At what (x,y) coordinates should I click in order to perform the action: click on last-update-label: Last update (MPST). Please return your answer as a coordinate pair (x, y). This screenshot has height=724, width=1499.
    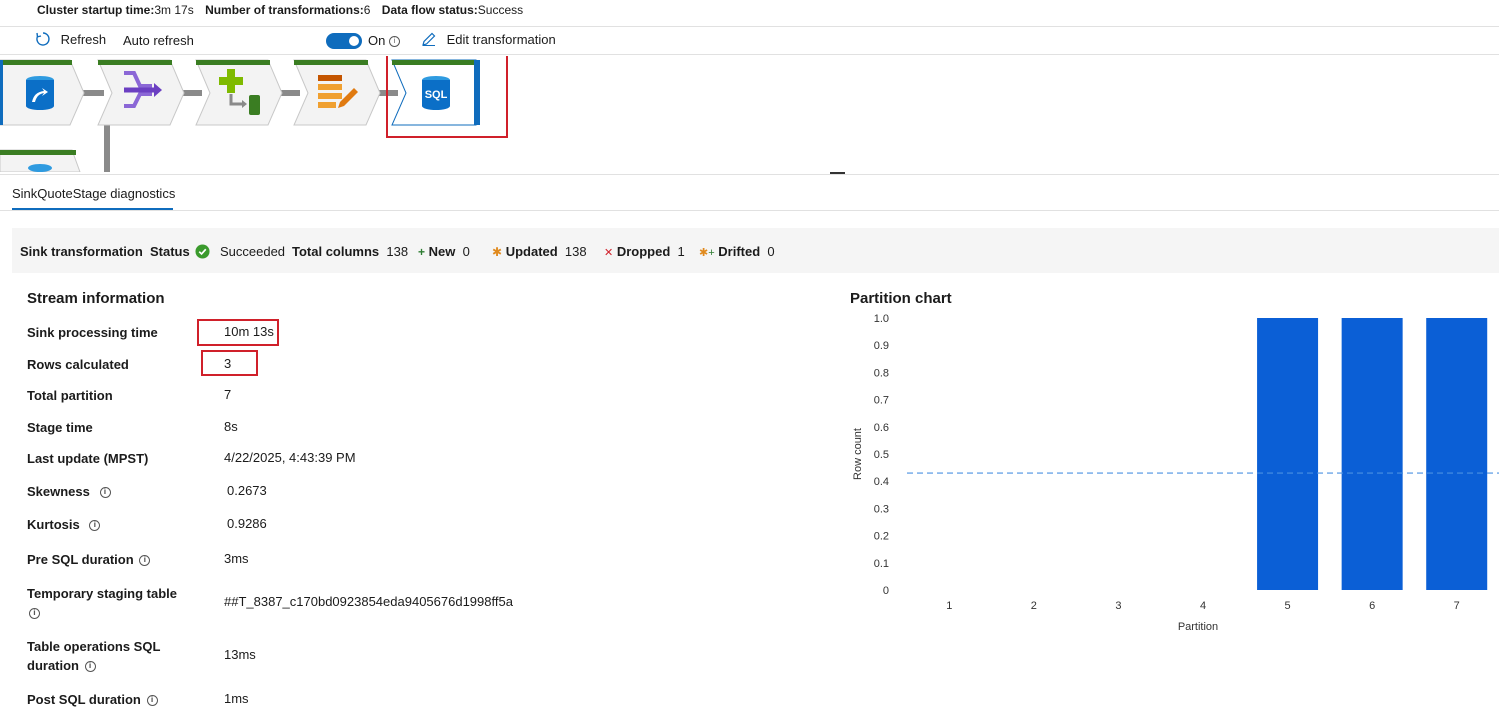
    Looking at the image, I should click on (88, 458).